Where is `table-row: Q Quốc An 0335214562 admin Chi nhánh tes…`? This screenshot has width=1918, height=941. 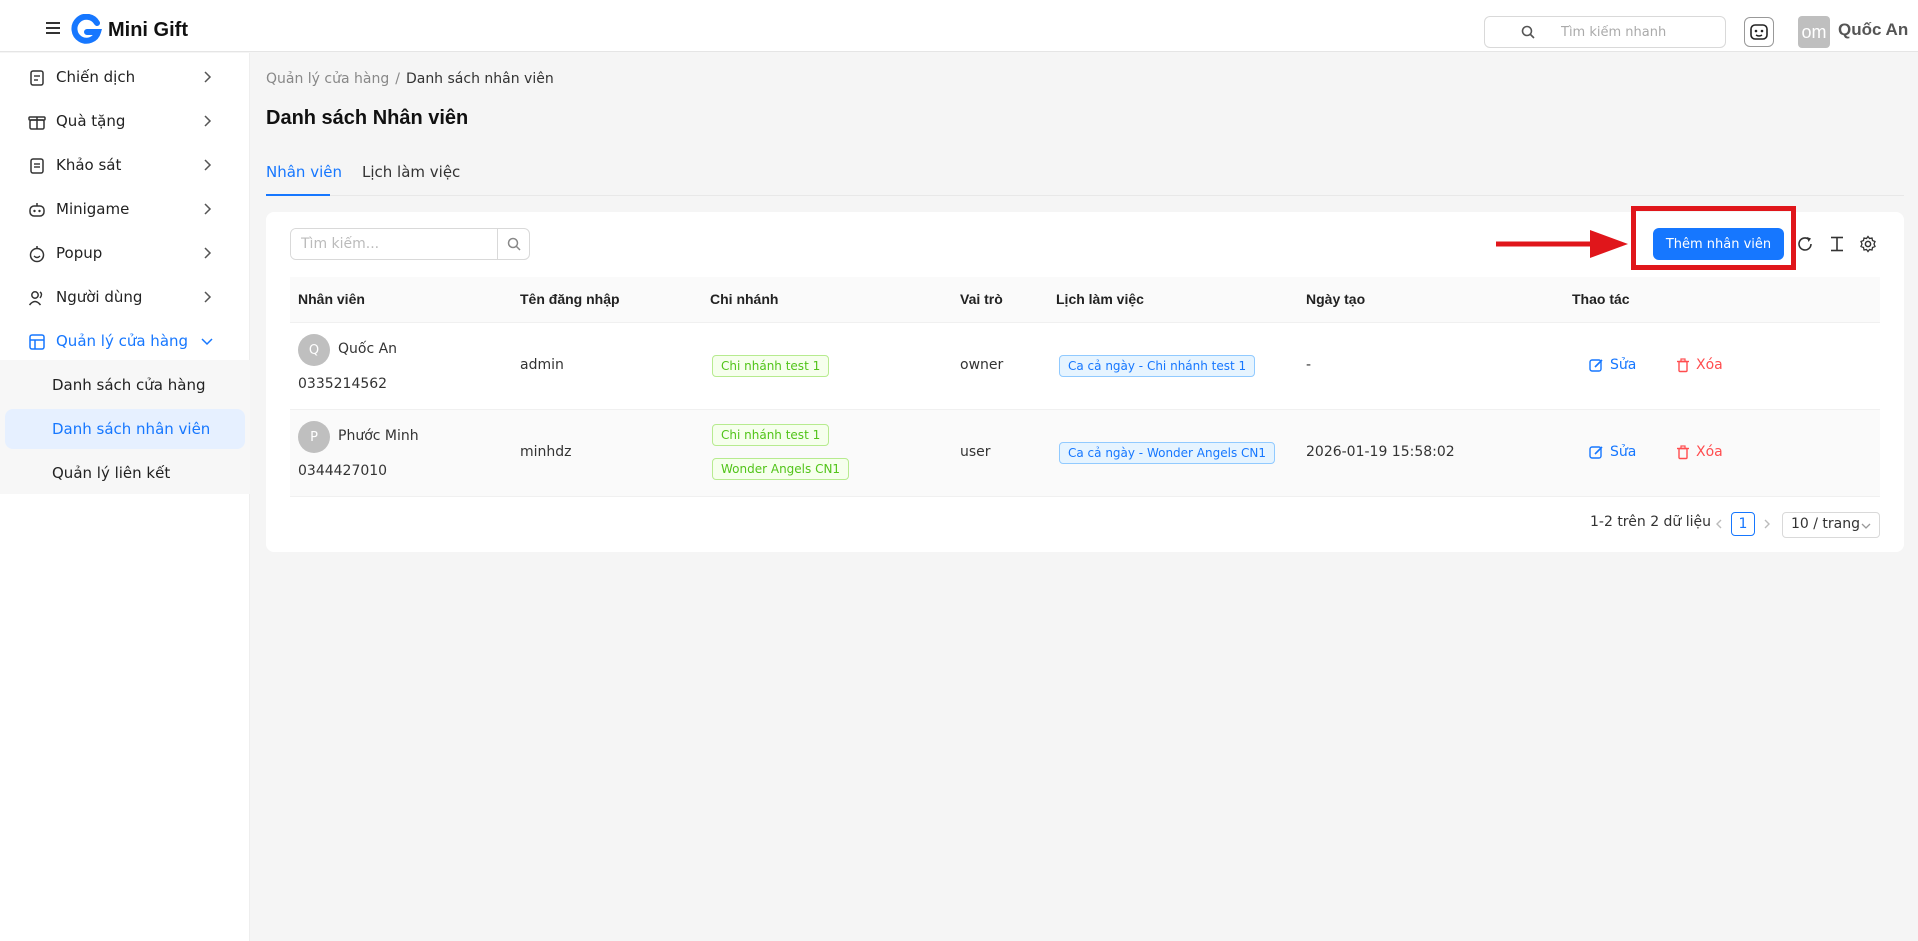
table-row: Q Quốc An 0335214562 admin Chi nhánh tes… is located at coordinates (1085, 366).